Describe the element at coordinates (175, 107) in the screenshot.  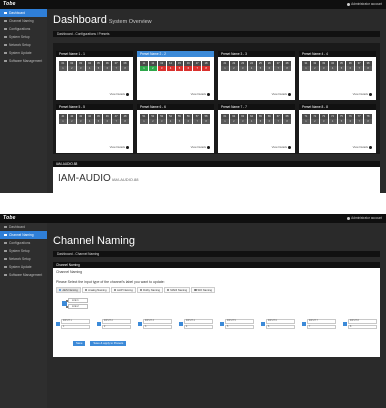
I see `preset-title: Preset Name 6 - 6` at that location.